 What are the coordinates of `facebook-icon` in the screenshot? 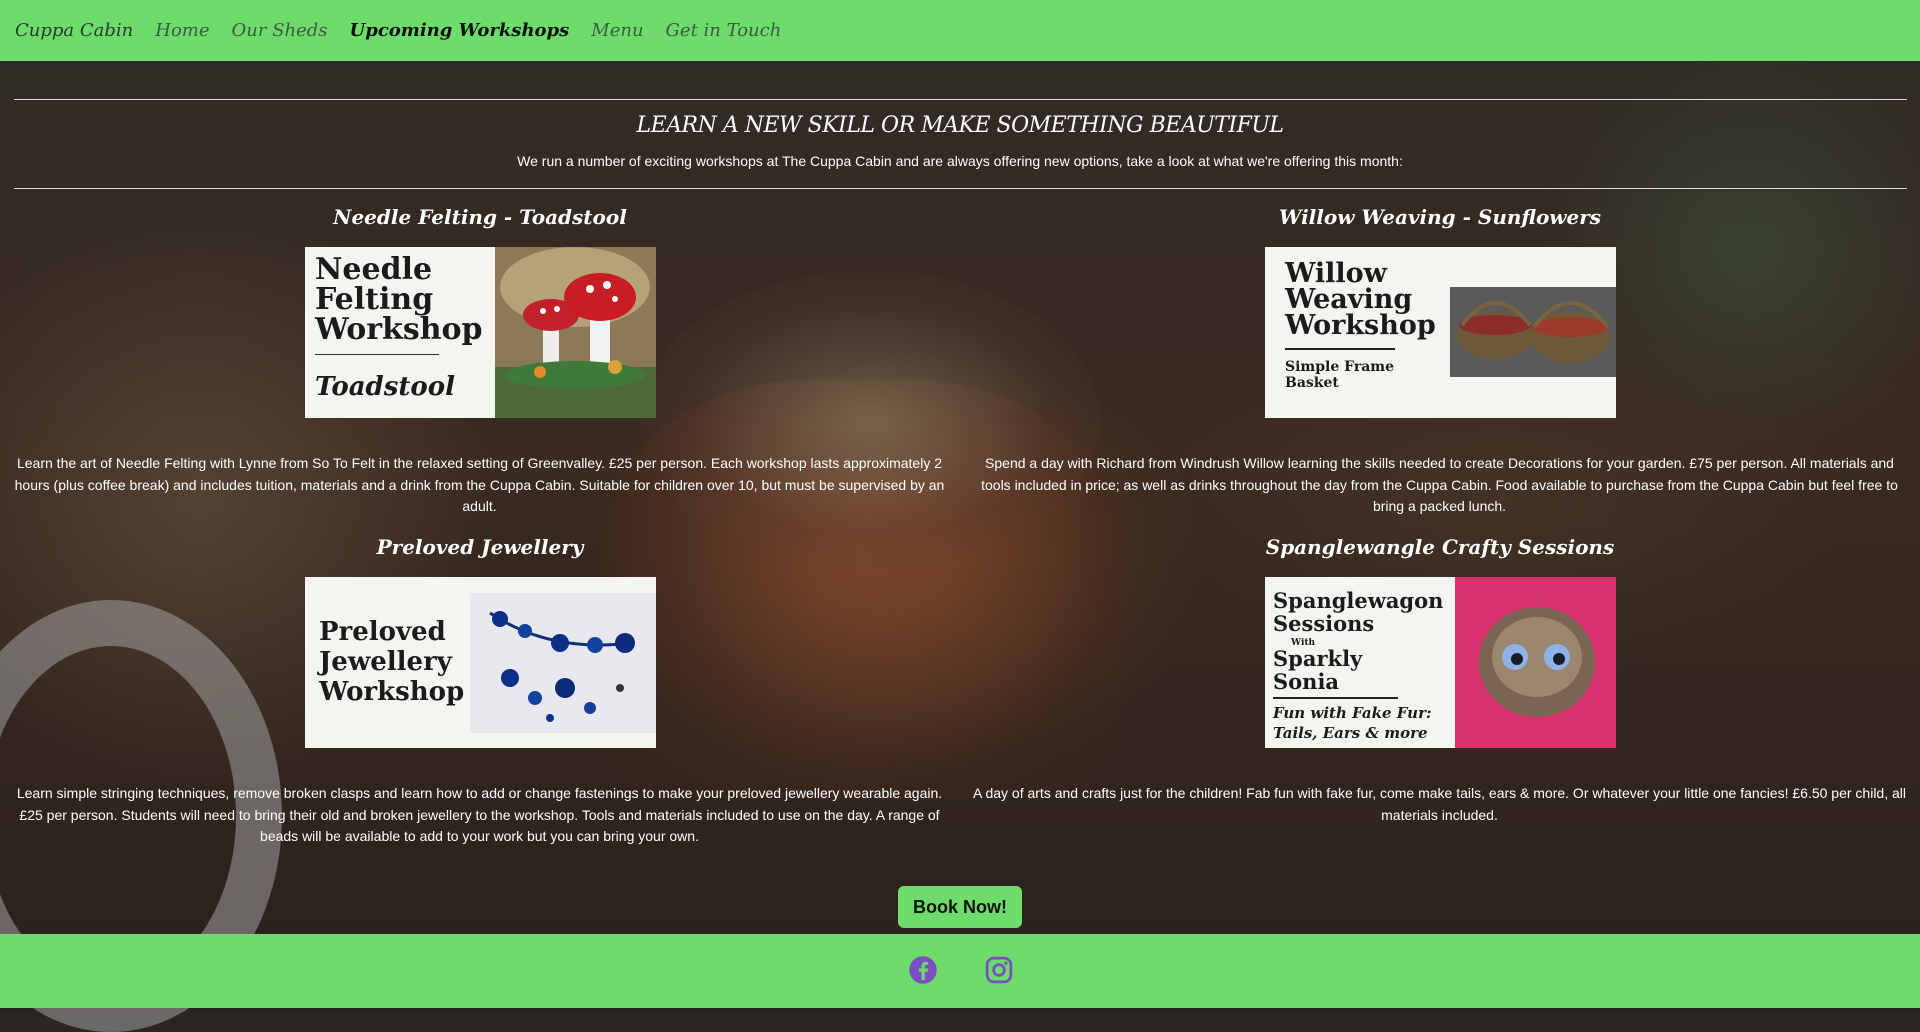 It's located at (923, 970).